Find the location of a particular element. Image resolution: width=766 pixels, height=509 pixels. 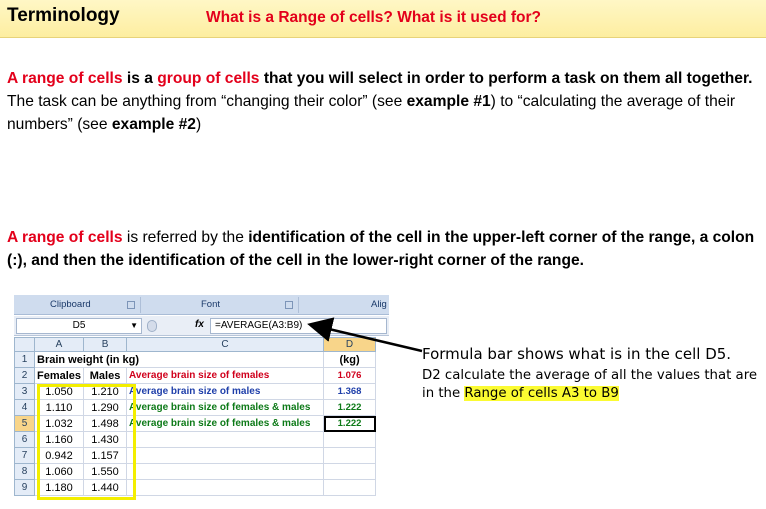

row-header: 8 is located at coordinates (24, 471).